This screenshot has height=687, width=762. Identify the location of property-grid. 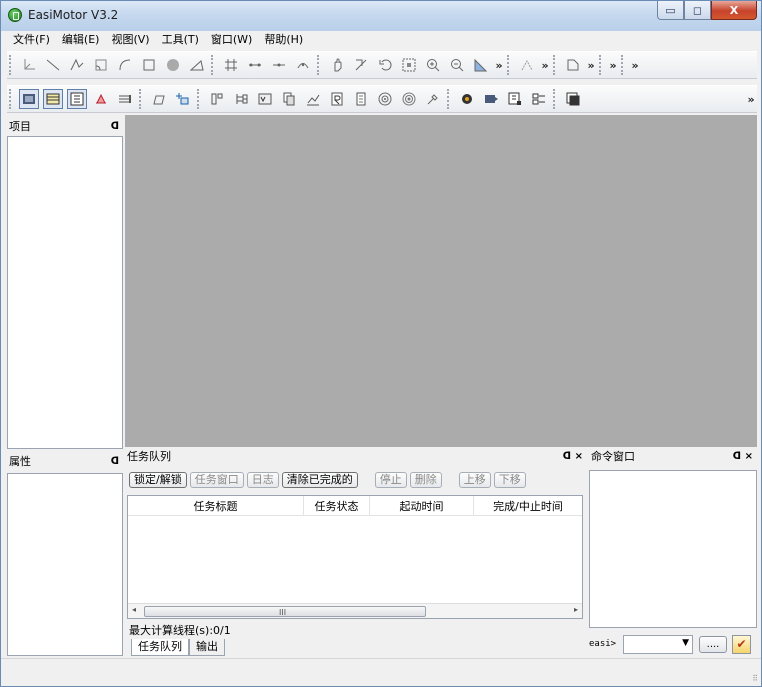
(65, 564).